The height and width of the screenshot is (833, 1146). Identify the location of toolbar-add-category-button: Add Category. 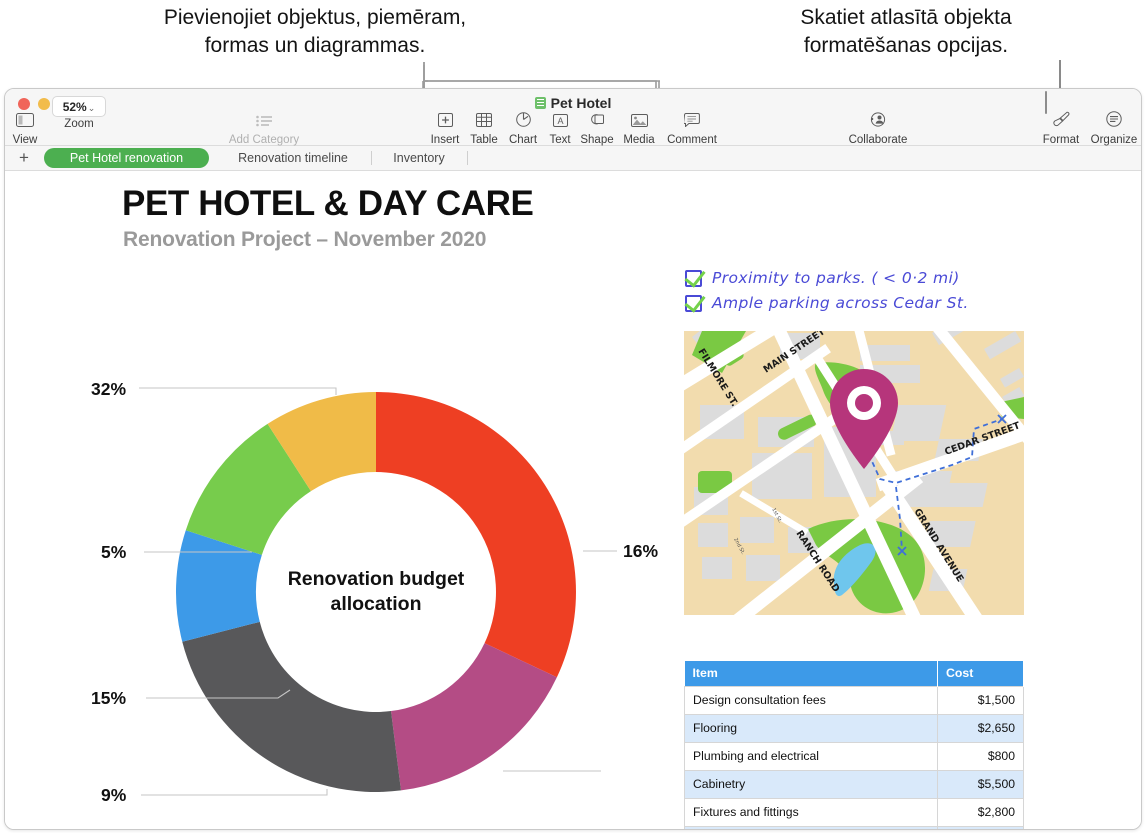
(264, 128).